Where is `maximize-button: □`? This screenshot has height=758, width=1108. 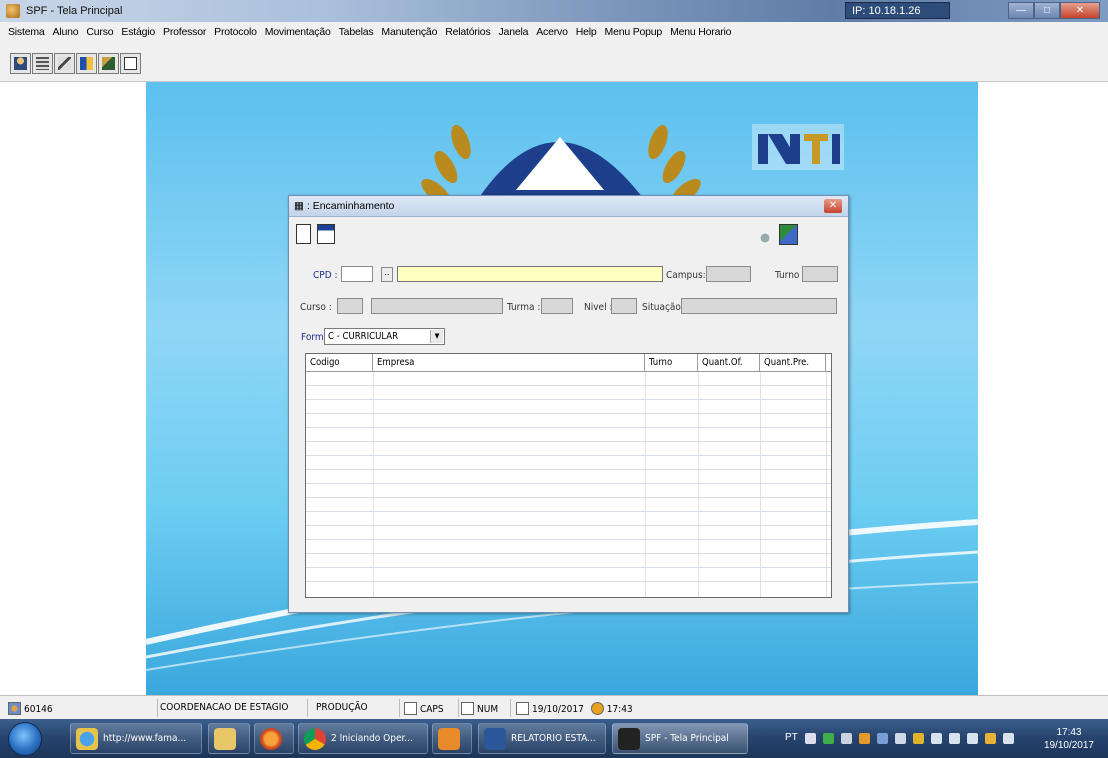 maximize-button: □ is located at coordinates (1047, 10).